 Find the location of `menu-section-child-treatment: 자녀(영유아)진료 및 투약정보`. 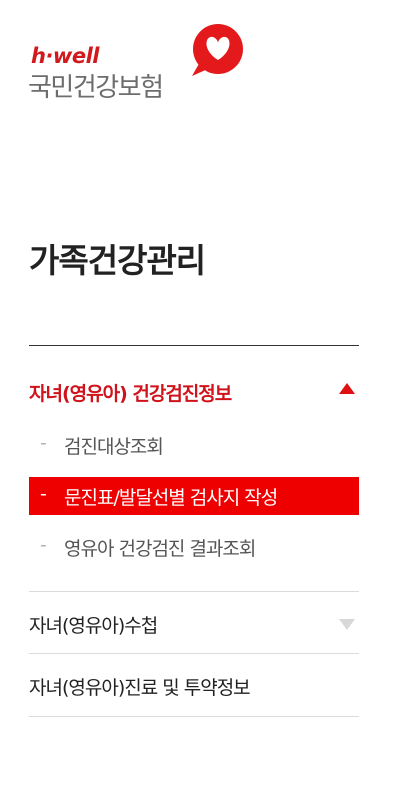

menu-section-child-treatment: 자녀(영유아)진료 및 투약정보 is located at coordinates (194, 688).